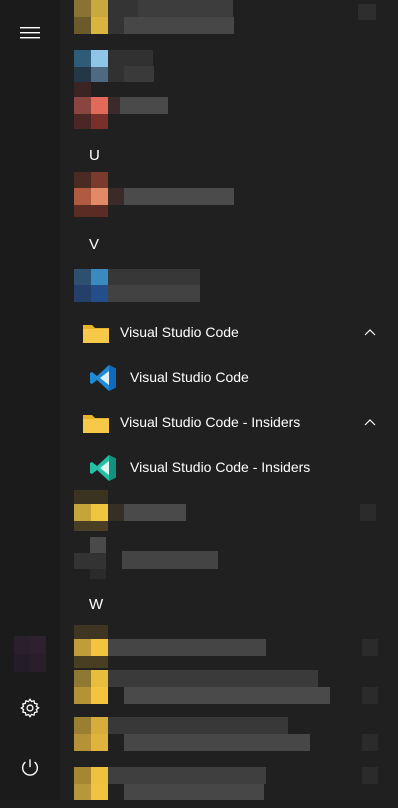 The image size is (398, 808). Describe the element at coordinates (30, 400) in the screenshot. I see `start-menu-rail` at that location.